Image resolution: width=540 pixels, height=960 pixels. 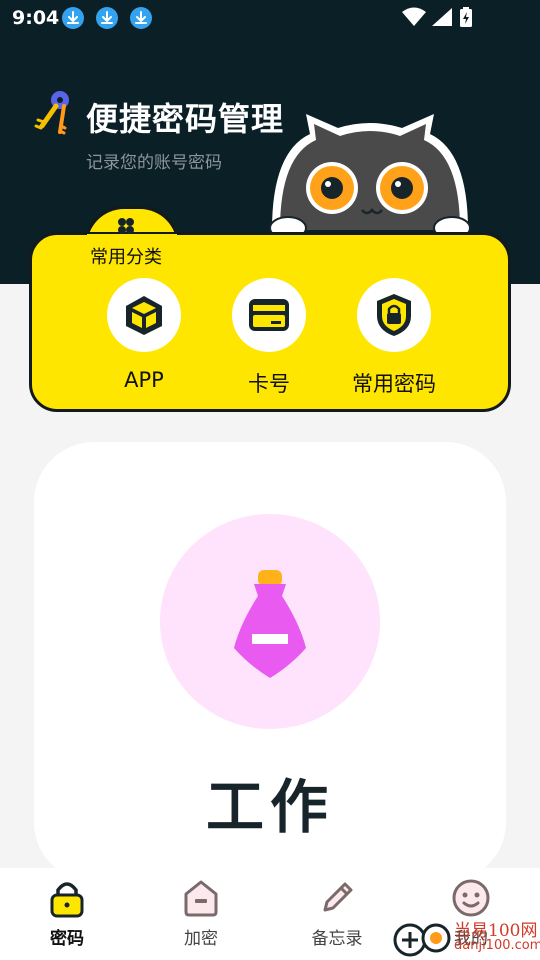 I want to click on status-right-icons, so click(x=450, y=20).